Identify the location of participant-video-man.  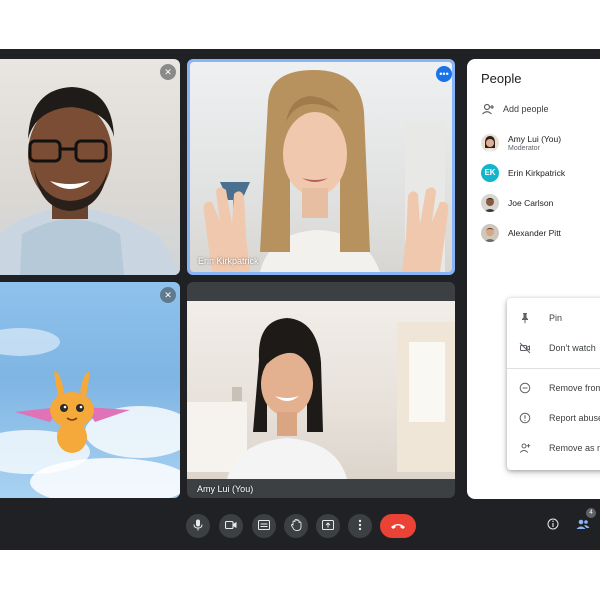
(90, 181).